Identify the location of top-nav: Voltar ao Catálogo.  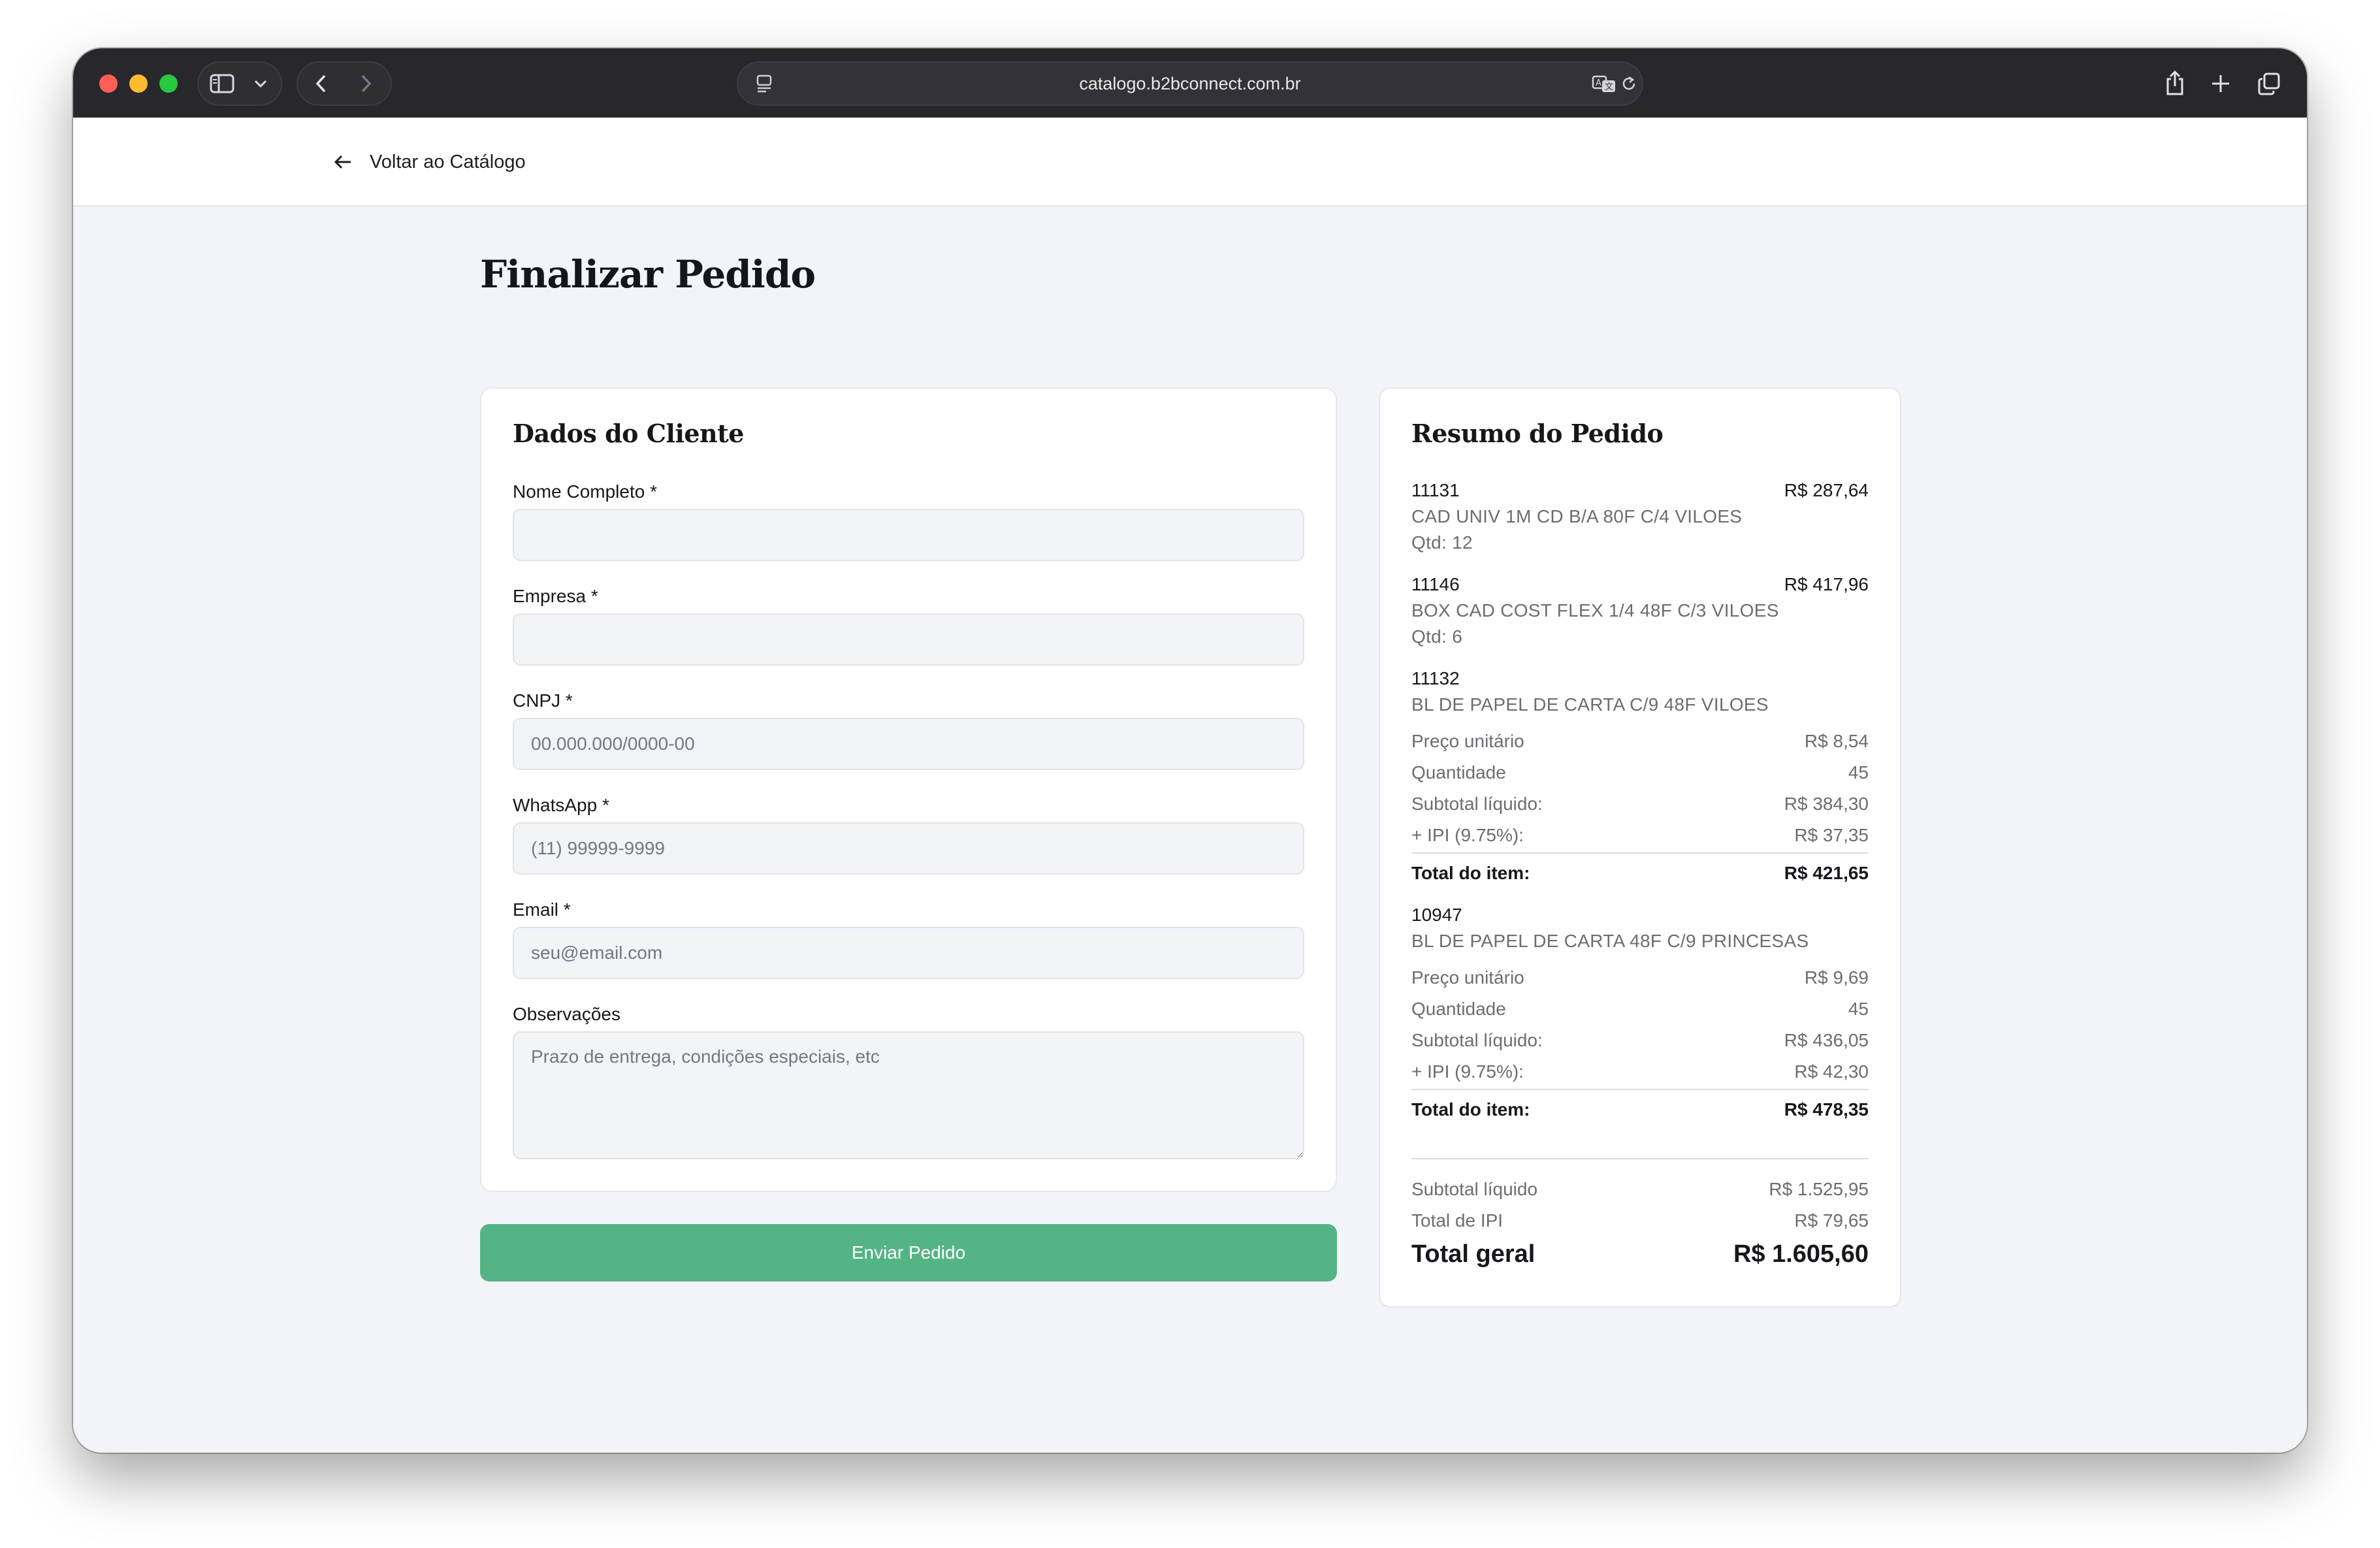
(1190, 162).